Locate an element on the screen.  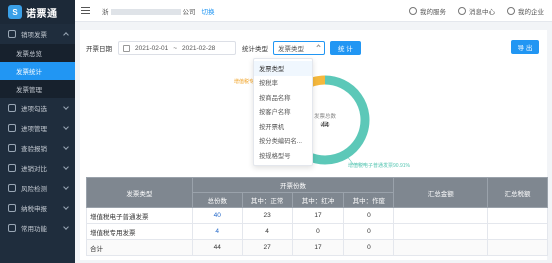
table-row: 增值税电子普通发票 40 23 17 0 is located at coordinates (317, 215).